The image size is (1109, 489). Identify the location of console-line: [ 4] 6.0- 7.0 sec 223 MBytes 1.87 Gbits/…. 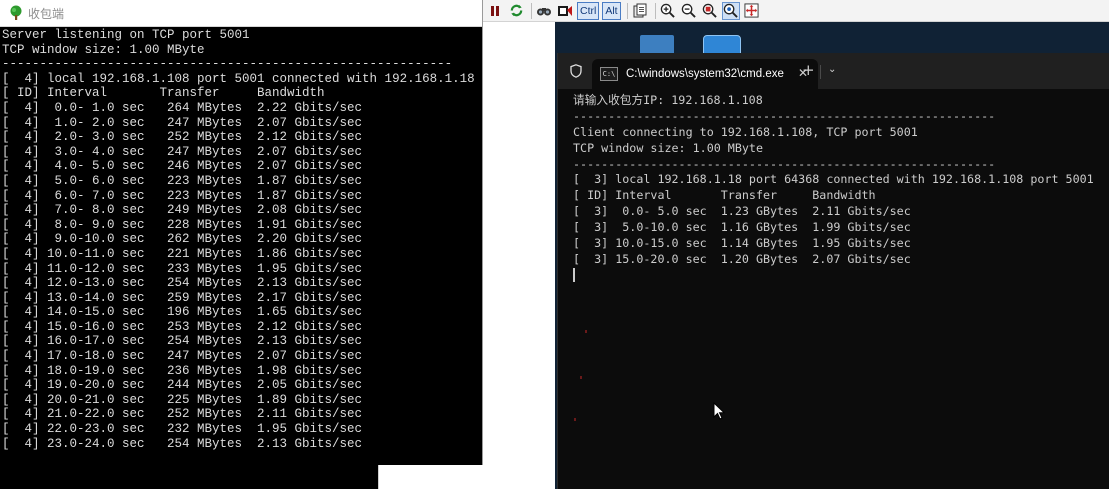
(182, 195).